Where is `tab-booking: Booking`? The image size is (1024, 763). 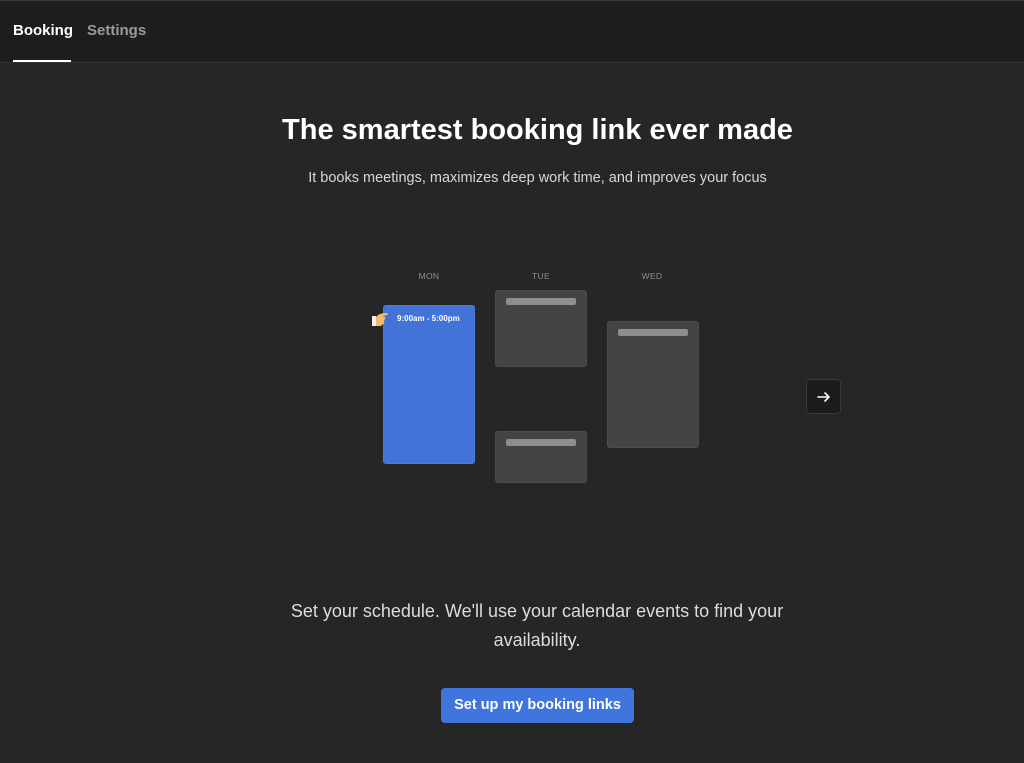
tab-booking: Booking is located at coordinates (43, 30).